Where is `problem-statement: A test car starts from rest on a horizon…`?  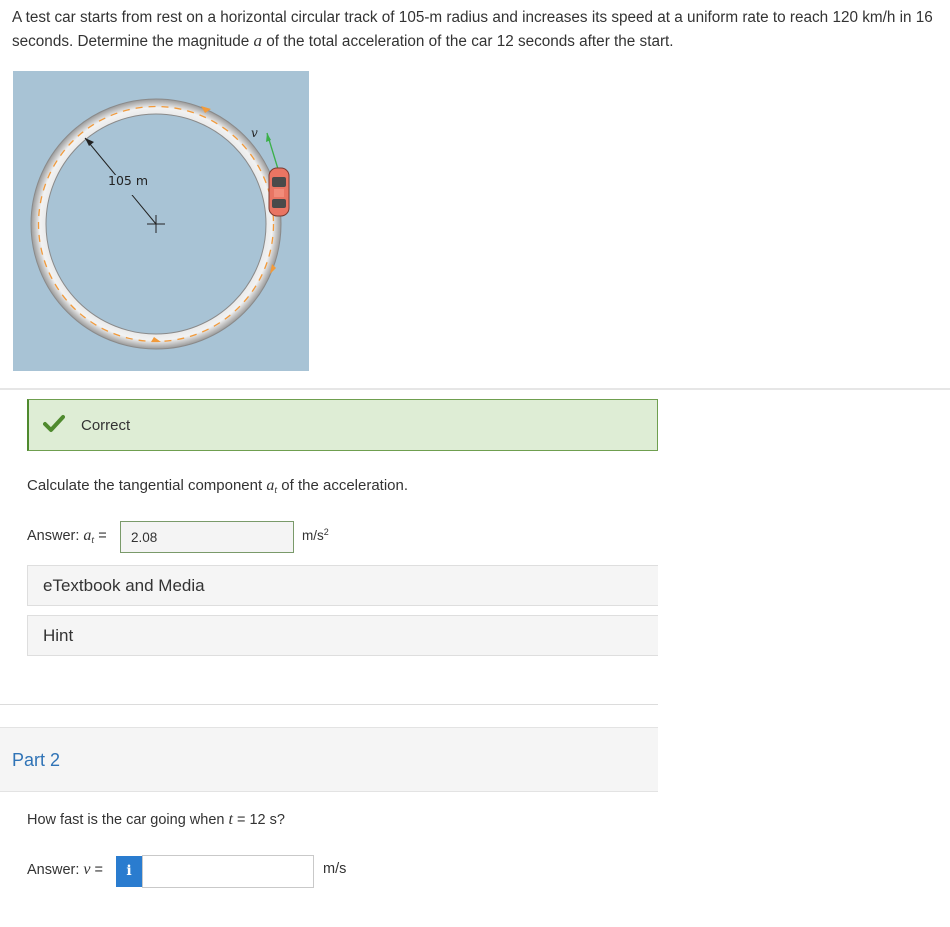 problem-statement: A test car starts from rest on a horizon… is located at coordinates (472, 29).